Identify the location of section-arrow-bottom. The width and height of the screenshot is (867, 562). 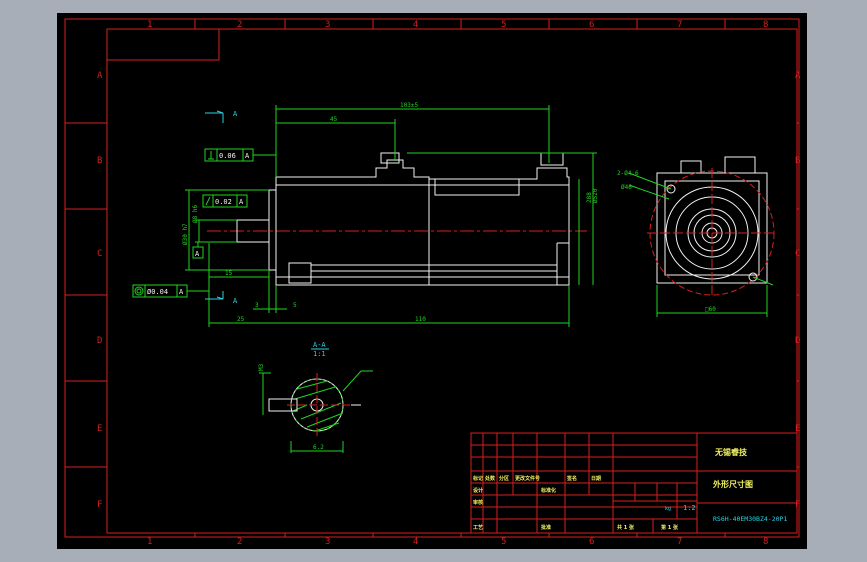
(214, 295).